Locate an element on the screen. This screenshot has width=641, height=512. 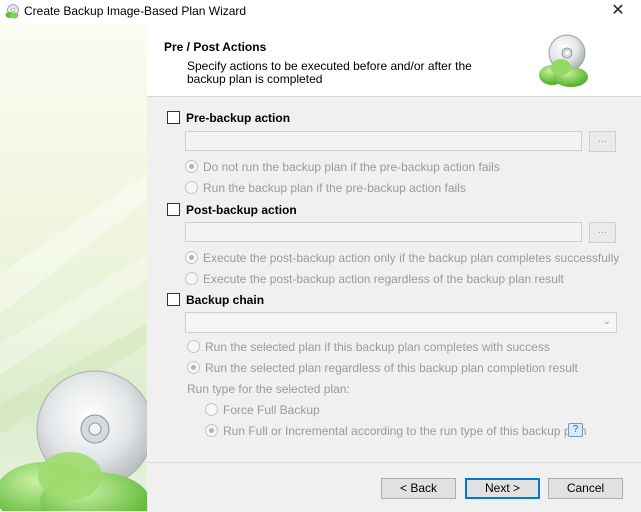
disc-cloud-icon is located at coordinates (563, 60).